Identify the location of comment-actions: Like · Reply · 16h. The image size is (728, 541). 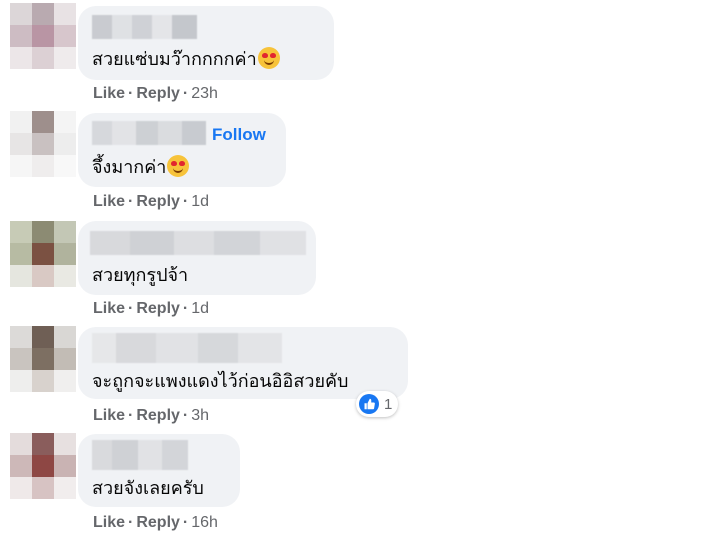
(155, 523).